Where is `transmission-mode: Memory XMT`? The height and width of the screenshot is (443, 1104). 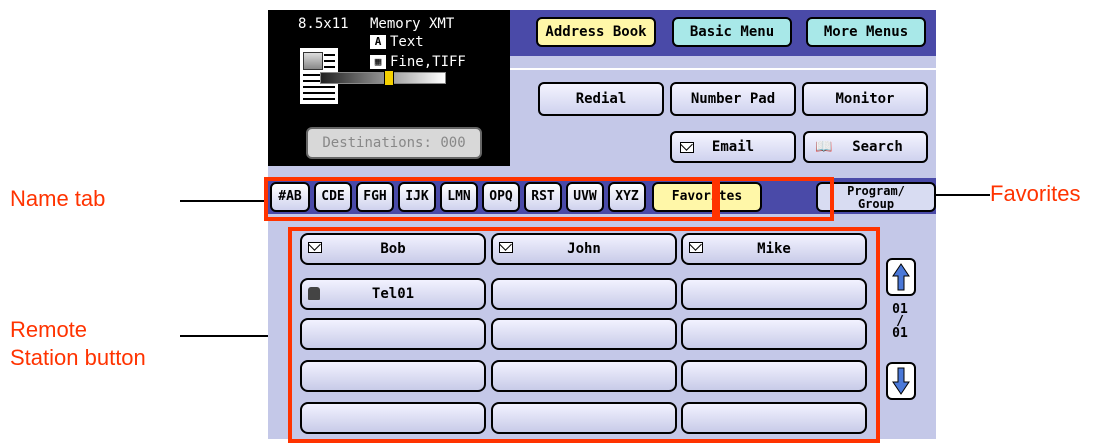 transmission-mode: Memory XMT is located at coordinates (412, 24).